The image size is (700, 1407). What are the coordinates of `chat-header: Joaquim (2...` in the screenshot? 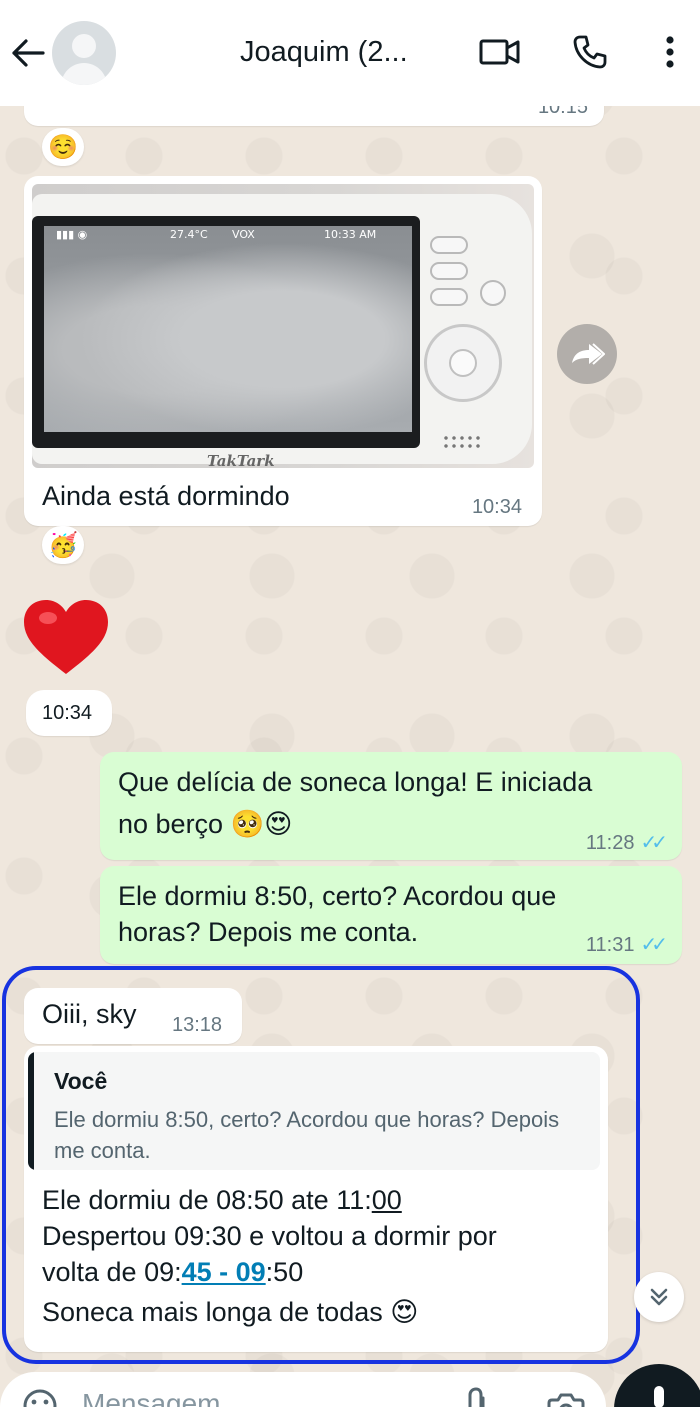 It's located at (350, 53).